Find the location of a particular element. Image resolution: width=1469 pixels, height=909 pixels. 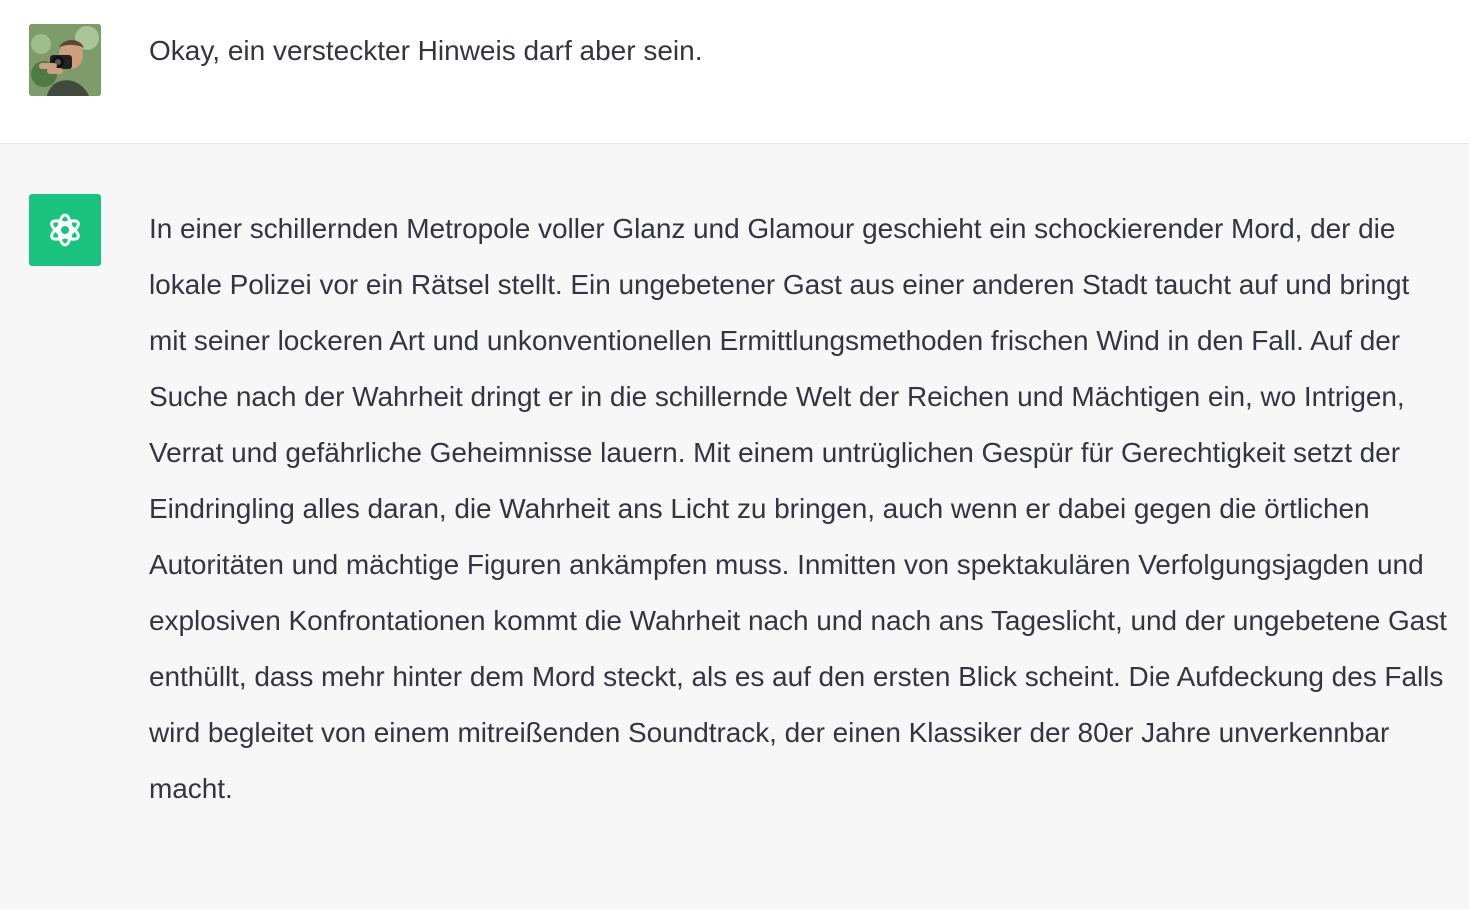

user-photo-icon is located at coordinates (65, 60).